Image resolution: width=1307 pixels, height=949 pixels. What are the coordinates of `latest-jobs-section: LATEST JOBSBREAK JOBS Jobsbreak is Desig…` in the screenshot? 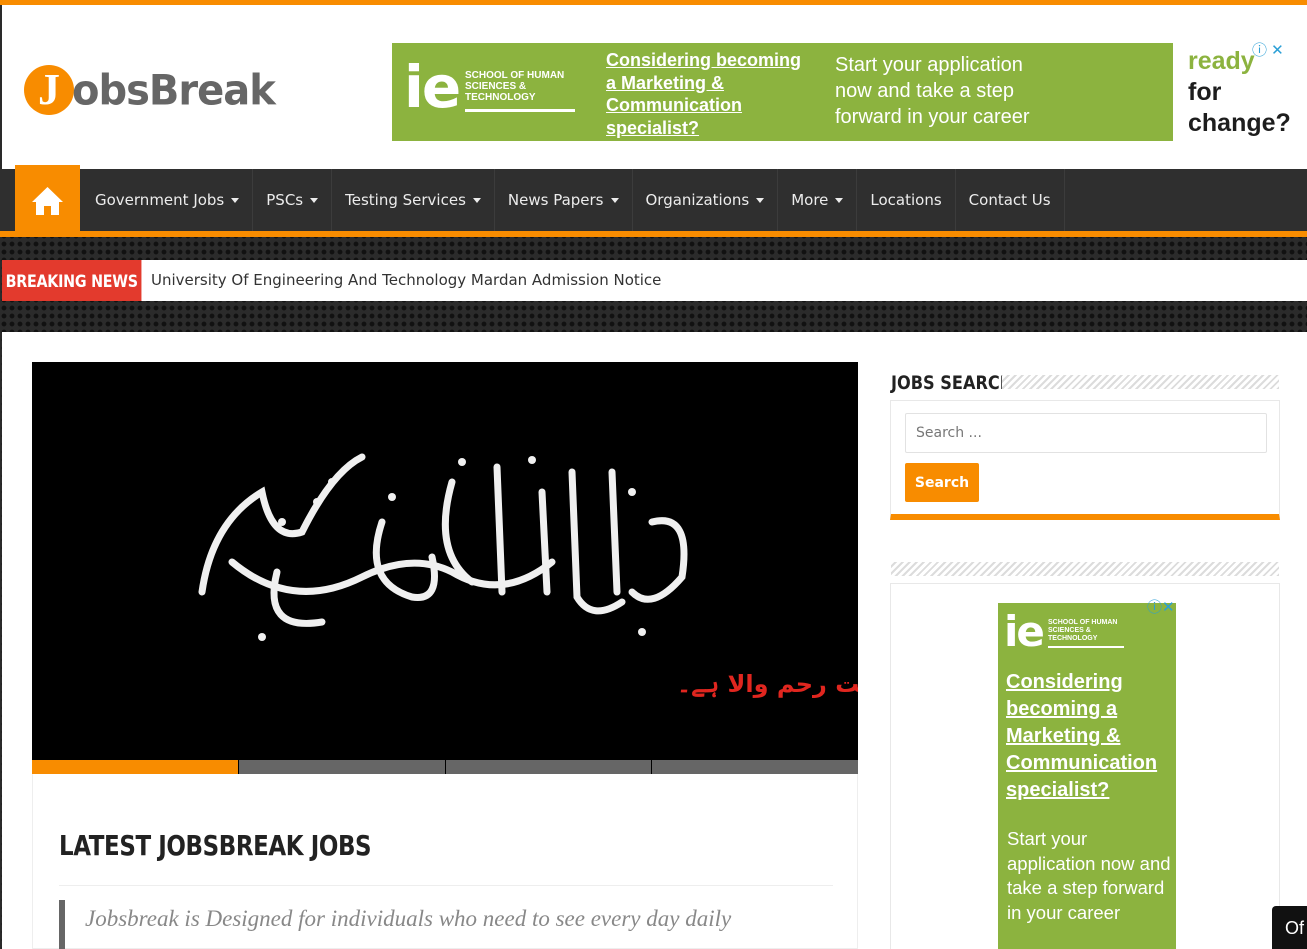 It's located at (445, 861).